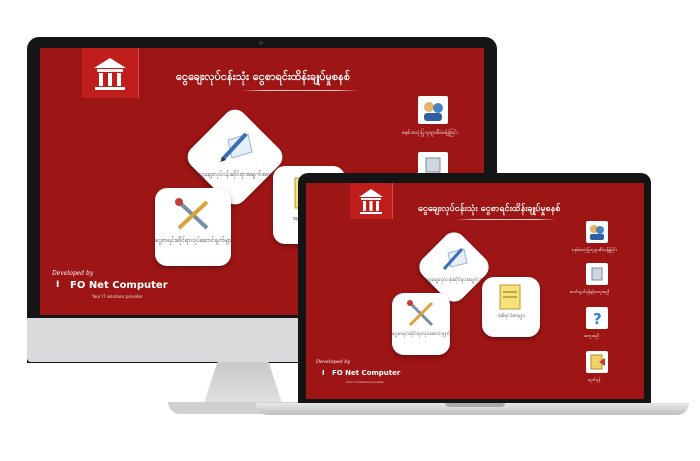 The width and height of the screenshot is (700, 461). I want to click on help-icon: ?, so click(597, 319).